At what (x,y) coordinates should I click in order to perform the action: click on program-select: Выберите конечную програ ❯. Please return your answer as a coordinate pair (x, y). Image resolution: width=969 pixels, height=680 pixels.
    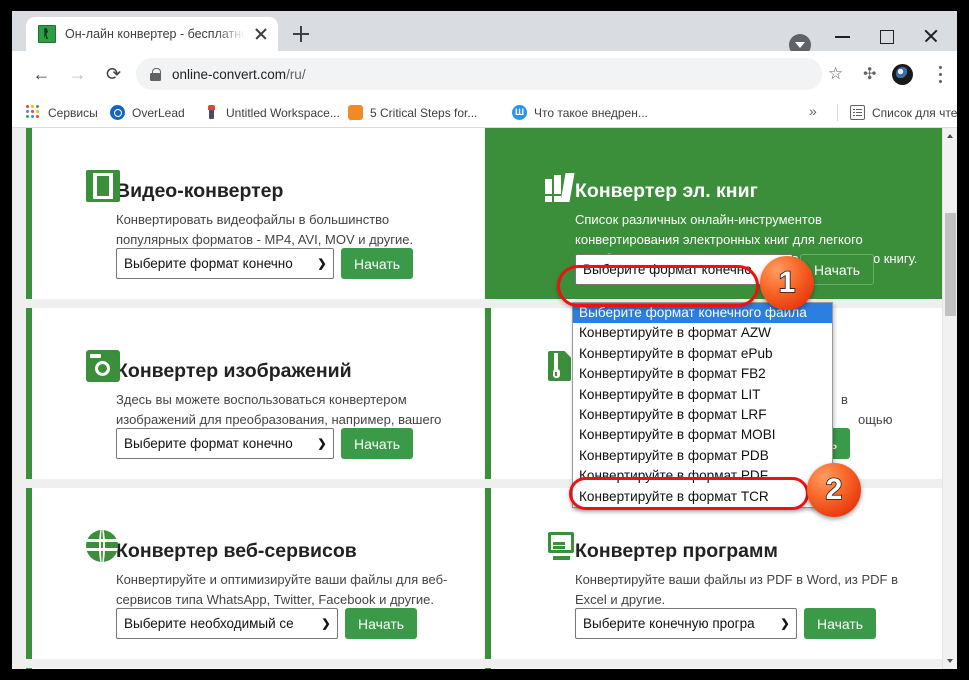
    Looking at the image, I should click on (686, 623).